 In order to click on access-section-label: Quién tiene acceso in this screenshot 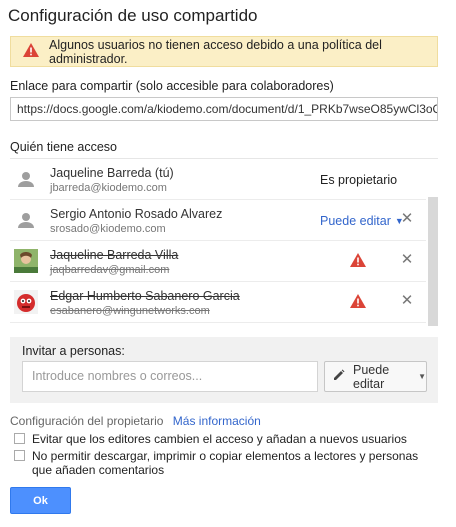, I will do `click(64, 147)`.